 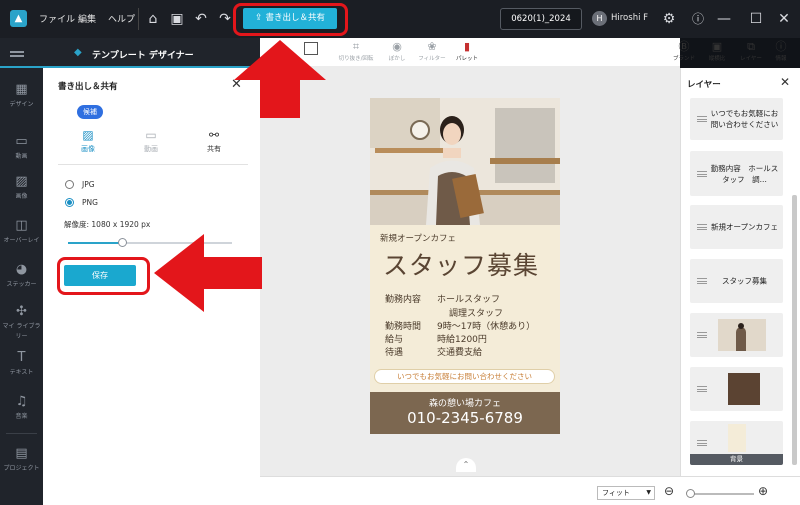 What do you see at coordinates (21, 416) in the screenshot?
I see `sidebar-item-label: 音楽` at bounding box center [21, 416].